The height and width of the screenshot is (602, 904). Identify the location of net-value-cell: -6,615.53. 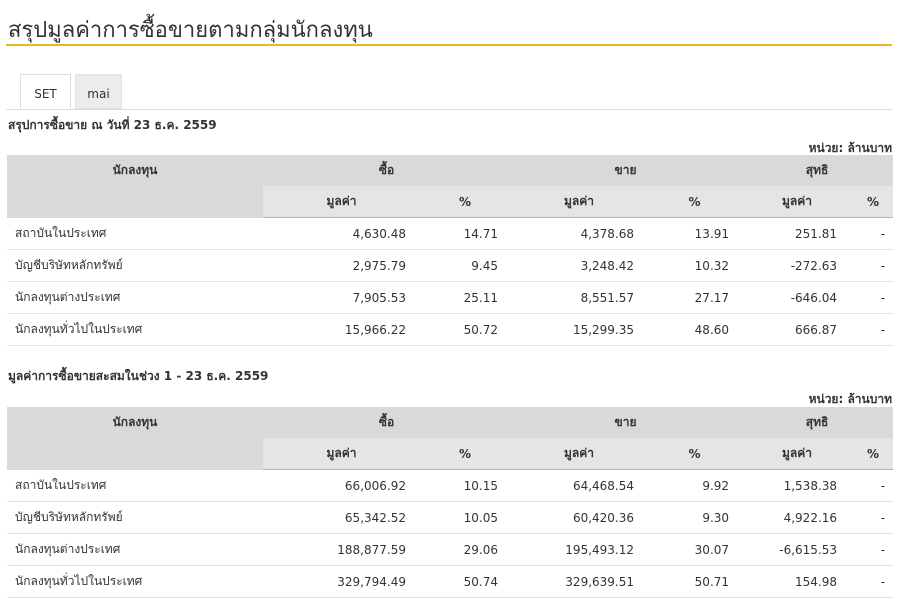
(797, 549).